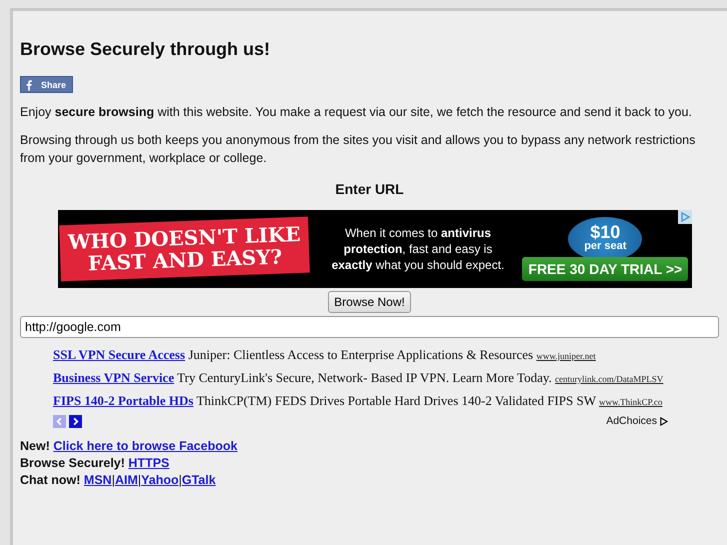 This screenshot has width=727, height=545. What do you see at coordinates (358, 149) in the screenshot?
I see `description-text: Browsing through us both keeps you anonymous from the sites you visit and allows you to bypass any network restrictions from your government, workplace or college.` at bounding box center [358, 149].